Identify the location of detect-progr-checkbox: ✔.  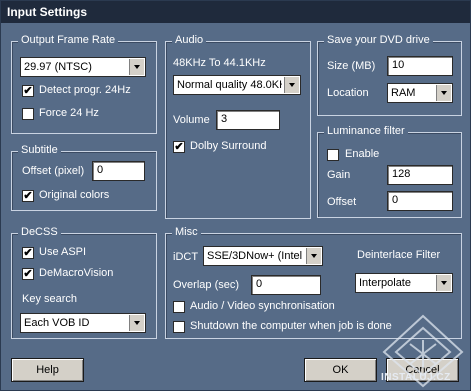
(28, 91).